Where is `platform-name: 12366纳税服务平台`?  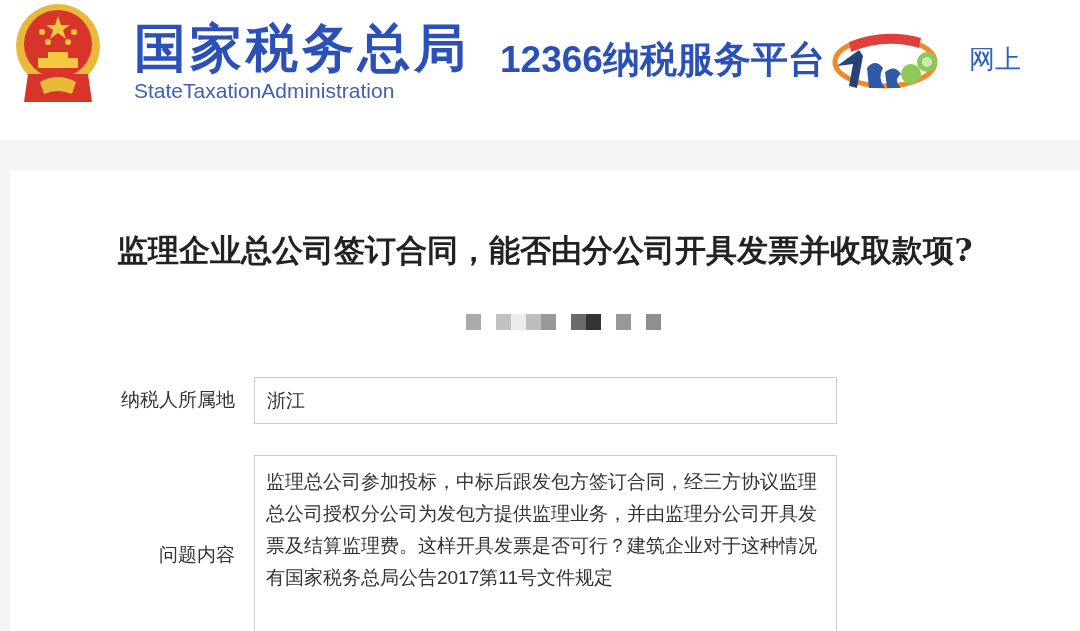
platform-name: 12366纳税服务平台 is located at coordinates (662, 60).